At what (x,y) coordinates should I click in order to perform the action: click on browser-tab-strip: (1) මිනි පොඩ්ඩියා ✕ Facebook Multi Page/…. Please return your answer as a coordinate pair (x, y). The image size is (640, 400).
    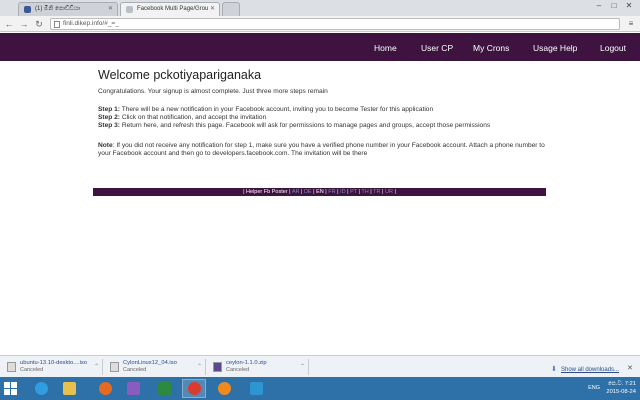
    Looking at the image, I should click on (320, 8).